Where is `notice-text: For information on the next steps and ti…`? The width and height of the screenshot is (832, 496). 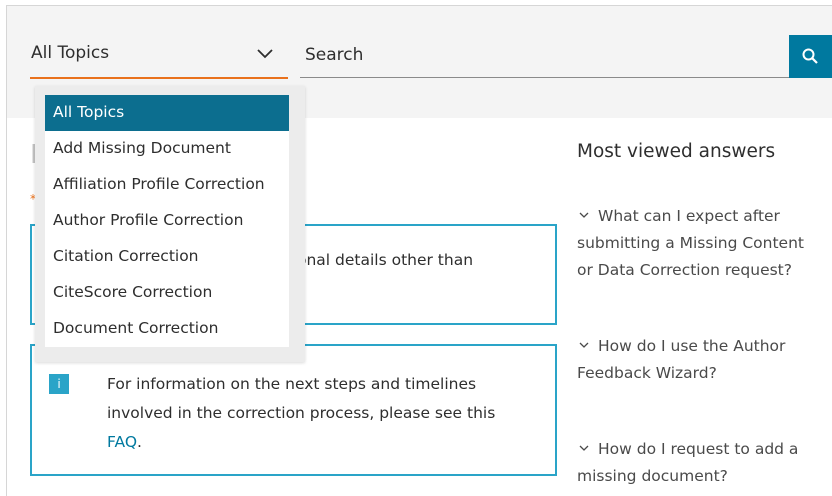 notice-text: For information on the next steps and ti… is located at coordinates (317, 413).